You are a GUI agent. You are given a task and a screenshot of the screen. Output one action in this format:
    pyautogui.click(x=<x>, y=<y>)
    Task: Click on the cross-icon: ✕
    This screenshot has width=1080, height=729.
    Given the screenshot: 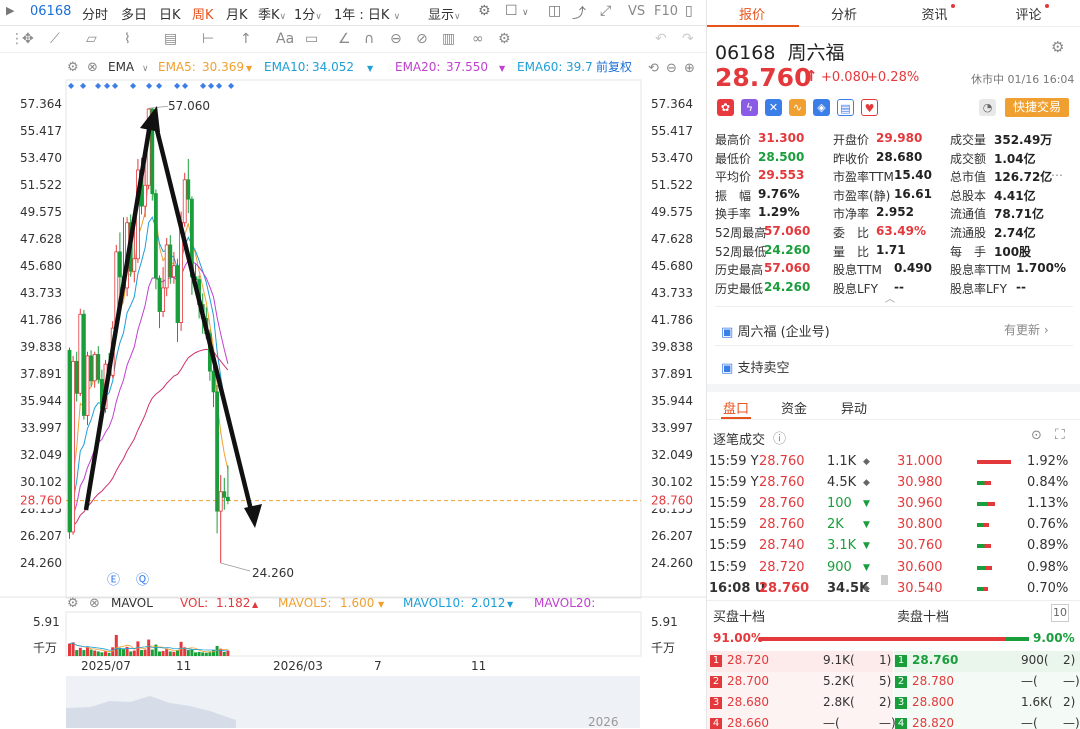 What is the action you would take?
    pyautogui.click(x=773, y=107)
    